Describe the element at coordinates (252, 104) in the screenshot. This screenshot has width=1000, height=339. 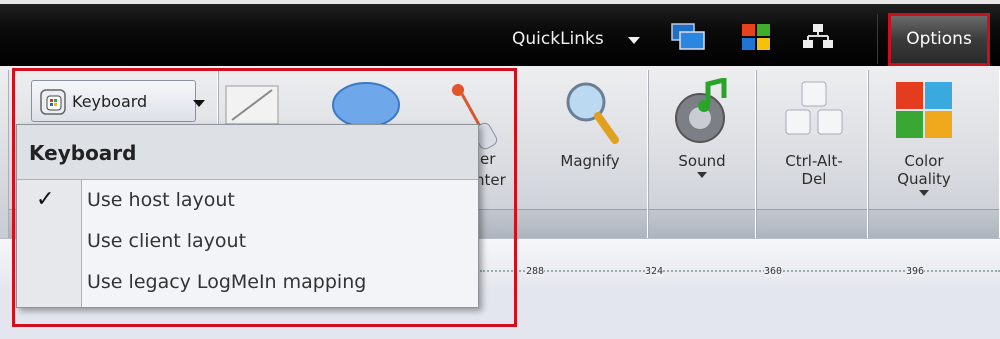
I see `draw-icon` at that location.